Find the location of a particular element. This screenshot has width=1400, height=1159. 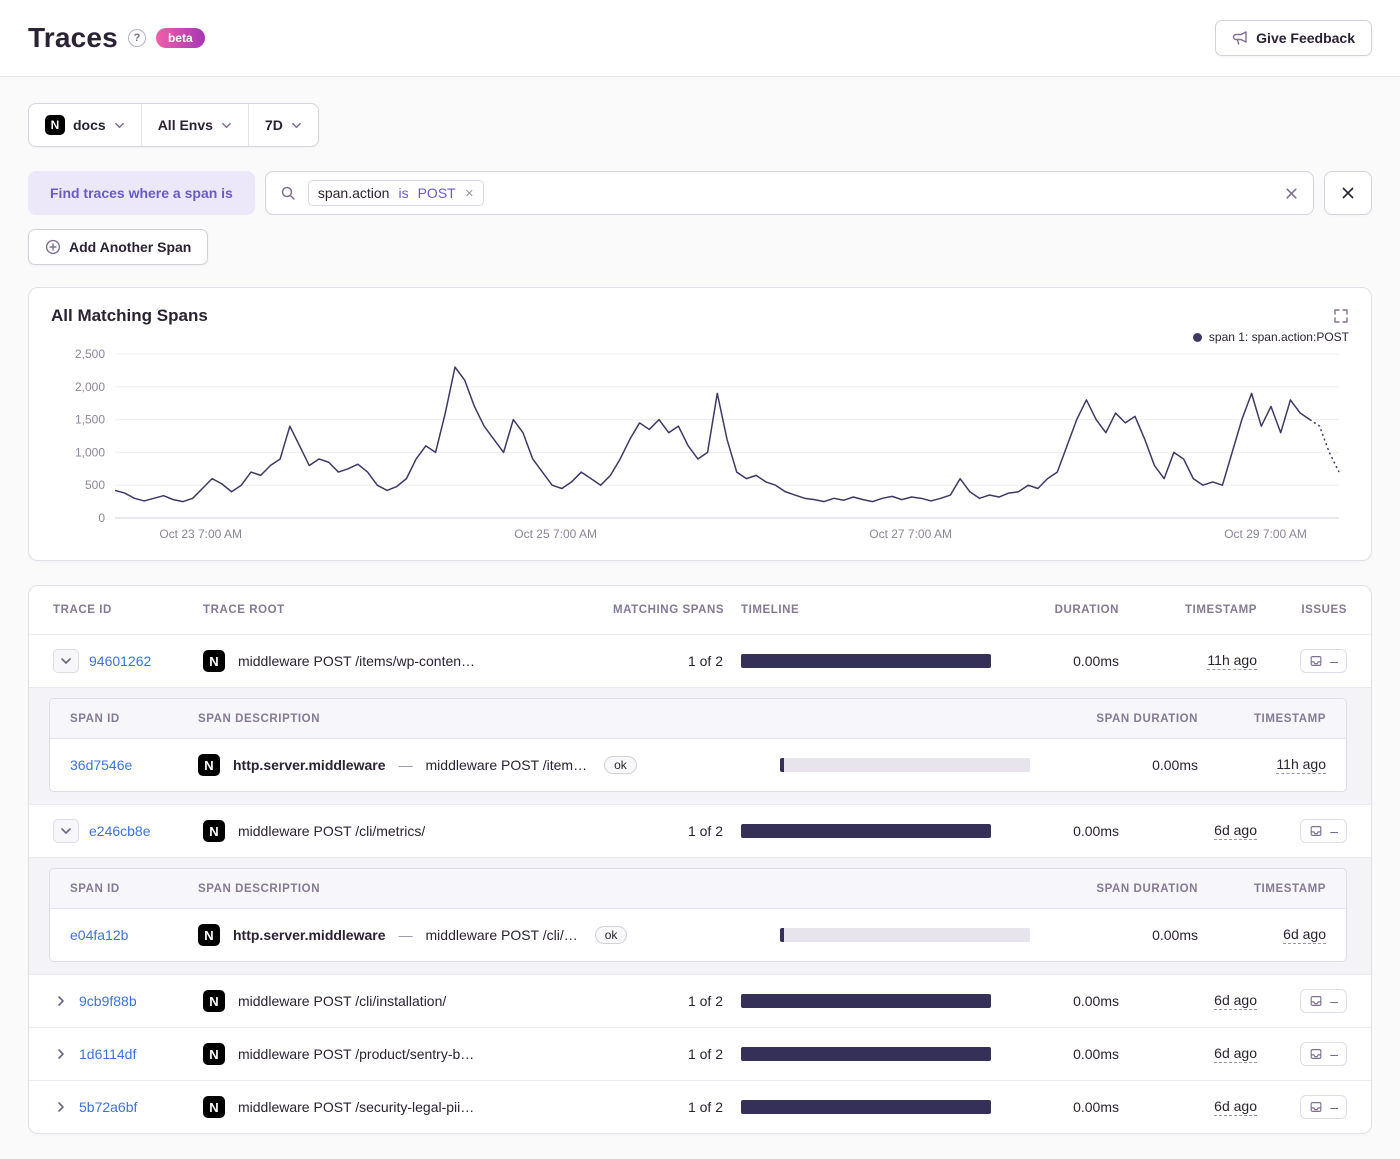

beta-badge: beta is located at coordinates (180, 38).